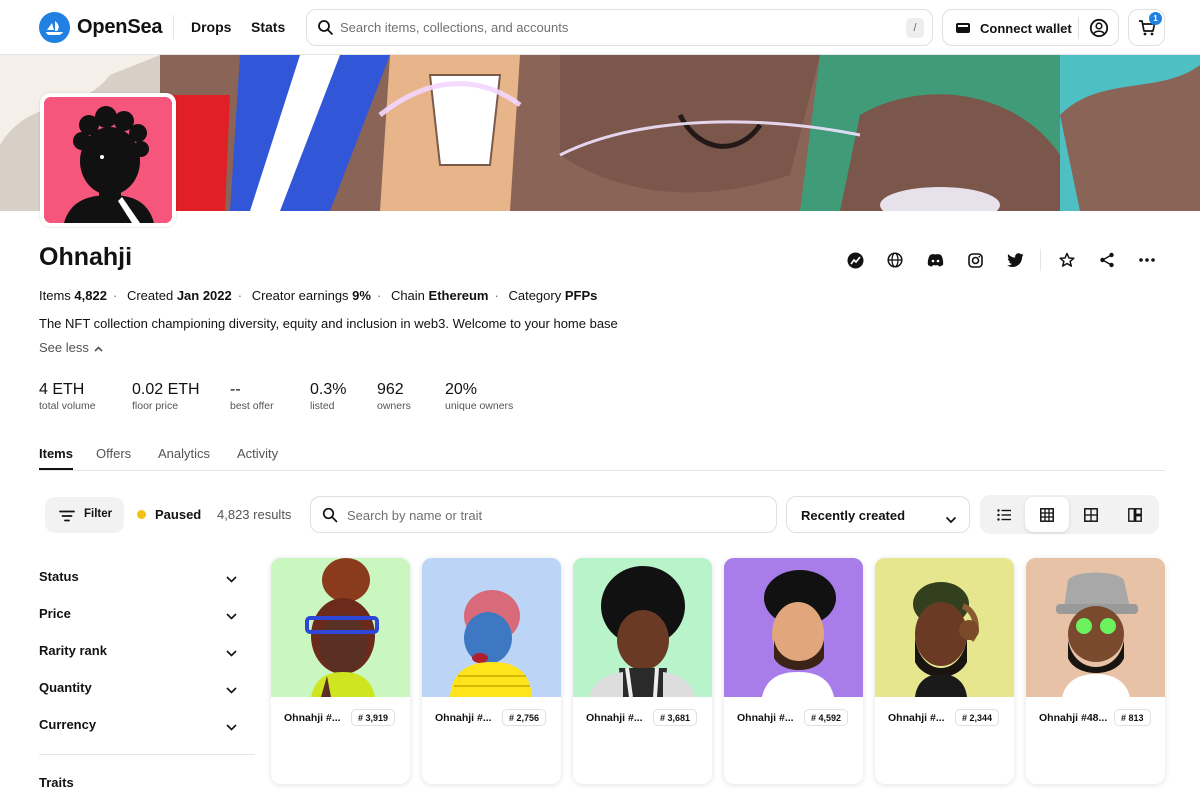 This screenshot has width=1200, height=794. Describe the element at coordinates (1067, 260) in the screenshot. I see `star-icon` at that location.